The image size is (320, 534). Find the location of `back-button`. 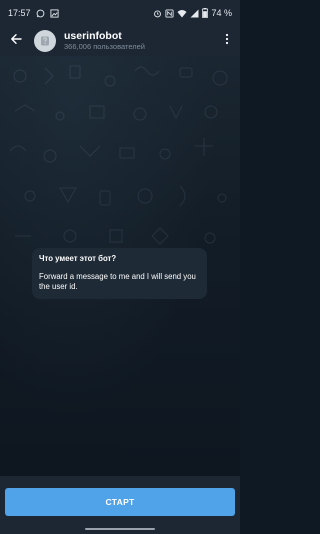

back-button is located at coordinates (16, 41).